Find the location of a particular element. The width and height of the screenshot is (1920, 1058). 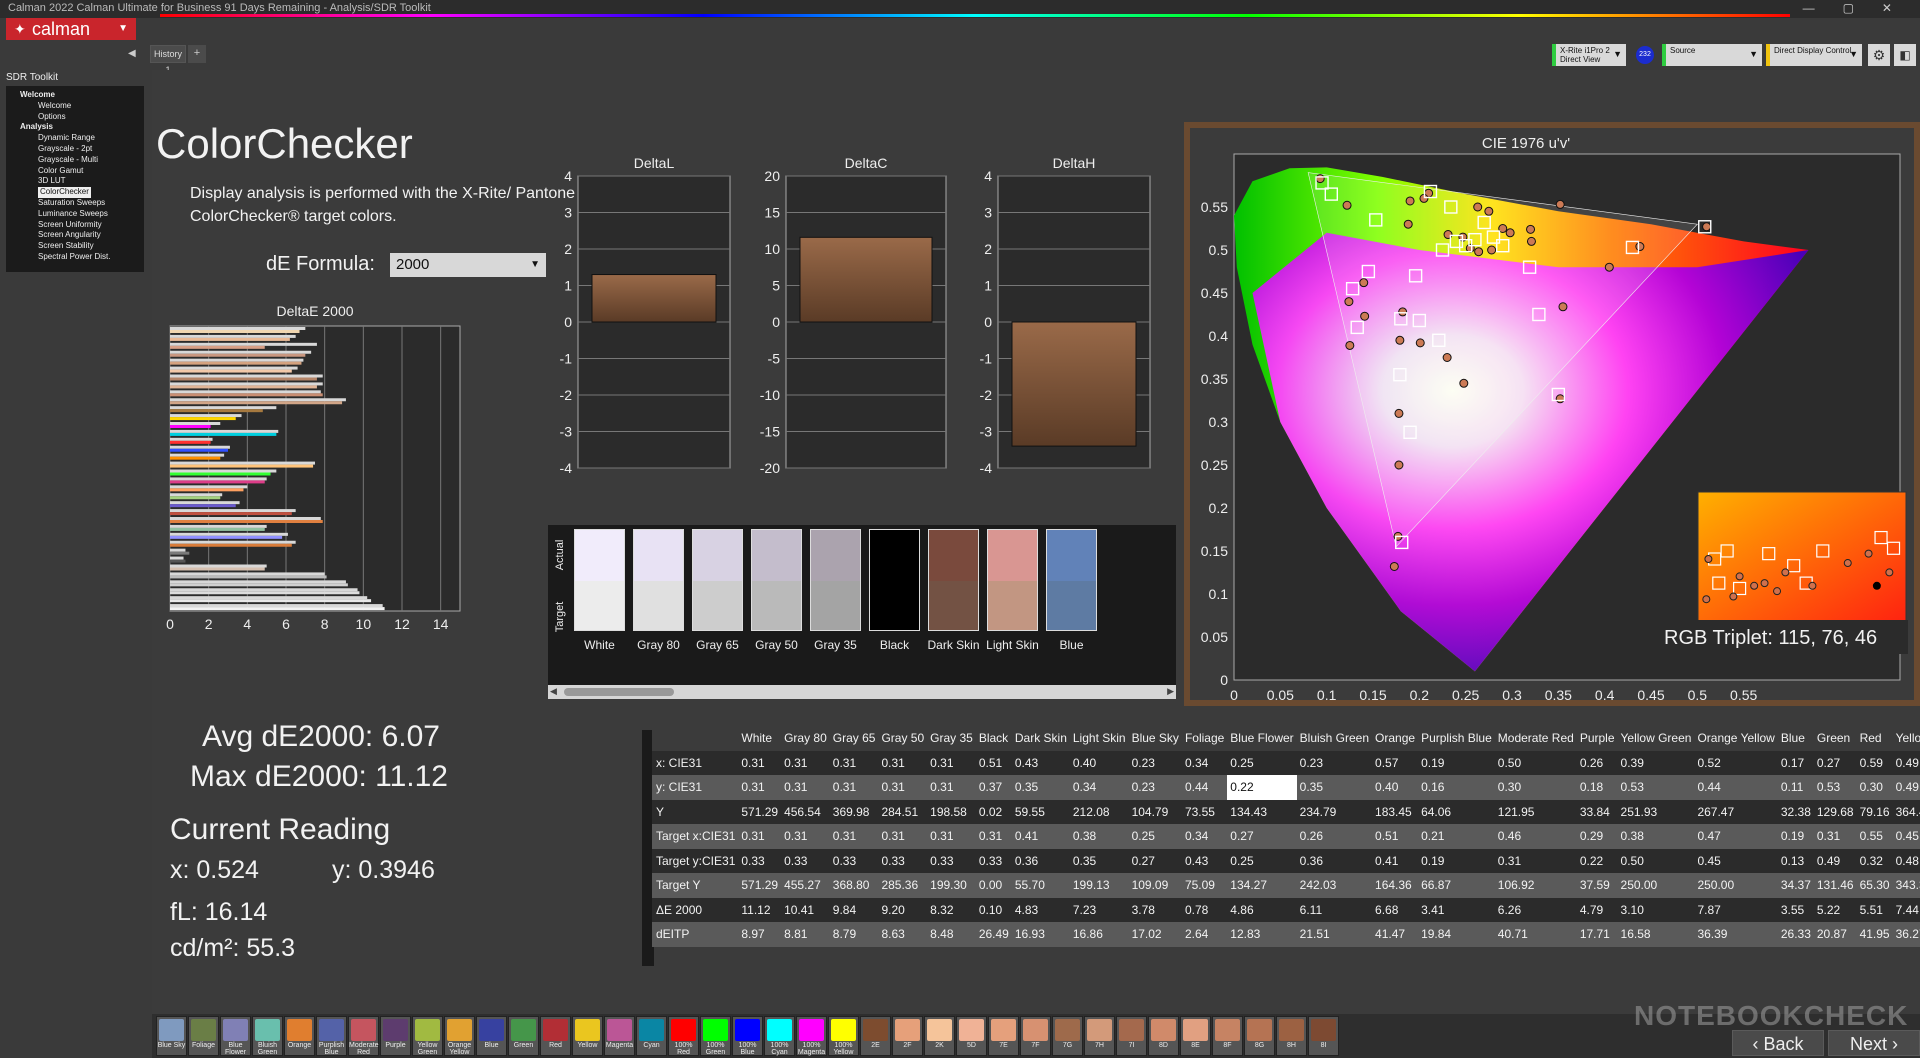

table-cell: 5.51 is located at coordinates (1874, 909).